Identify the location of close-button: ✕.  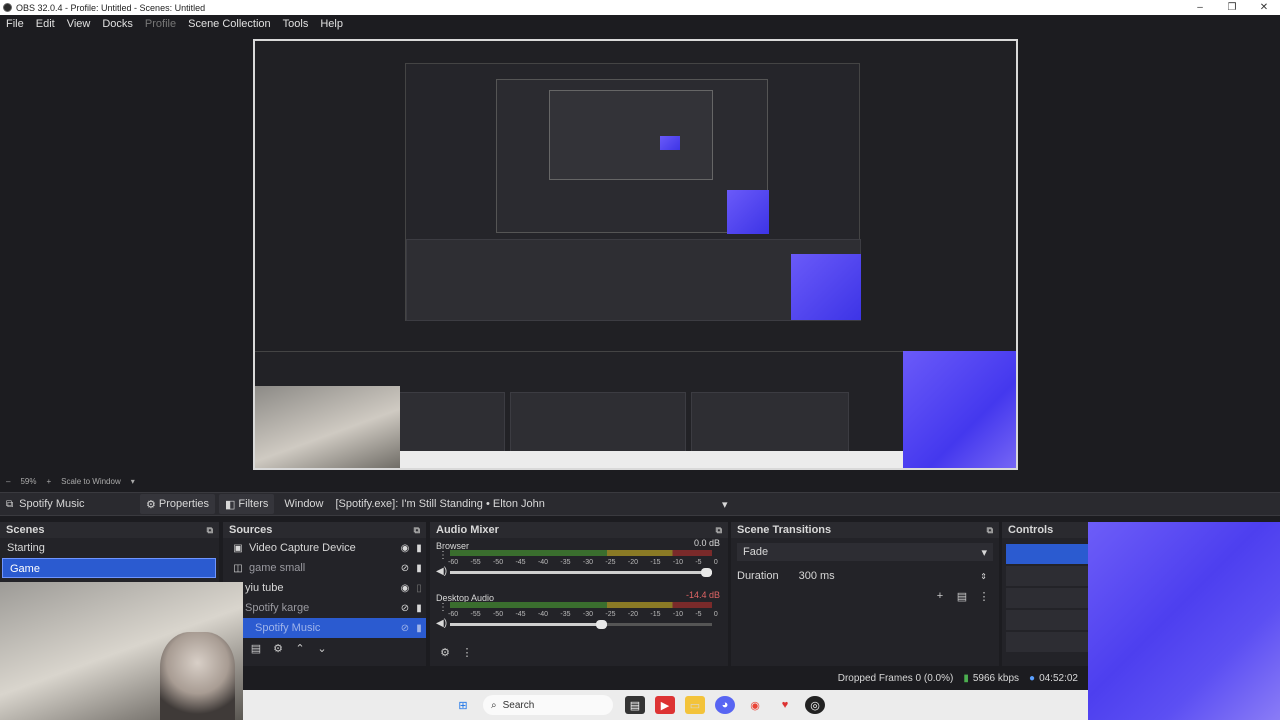
(1264, 7).